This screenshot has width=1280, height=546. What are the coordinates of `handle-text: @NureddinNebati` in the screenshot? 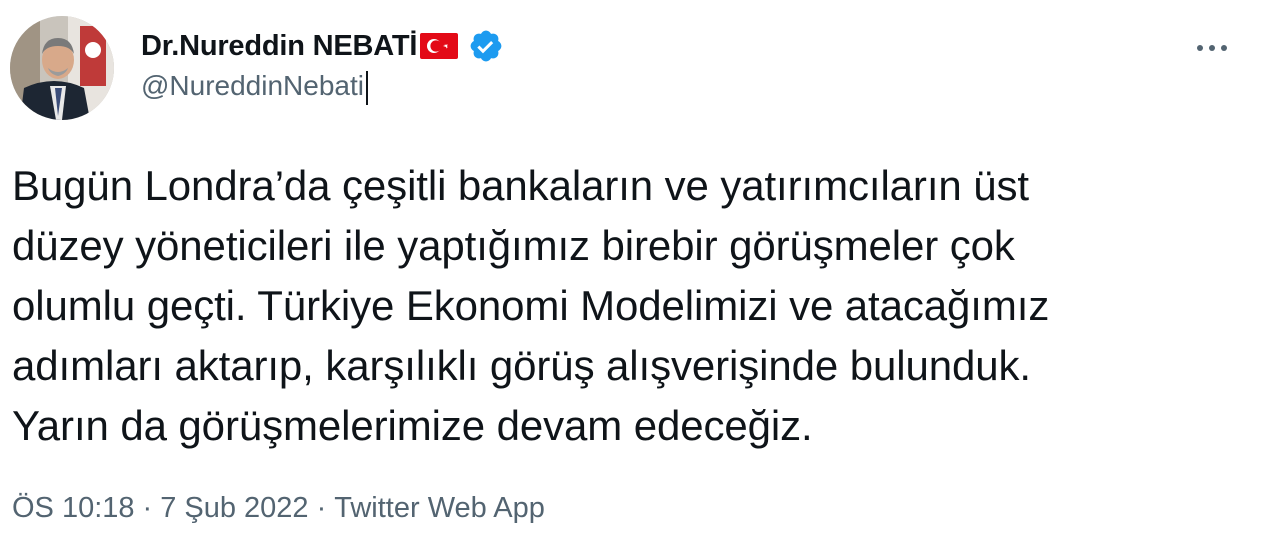 It's located at (252, 85).